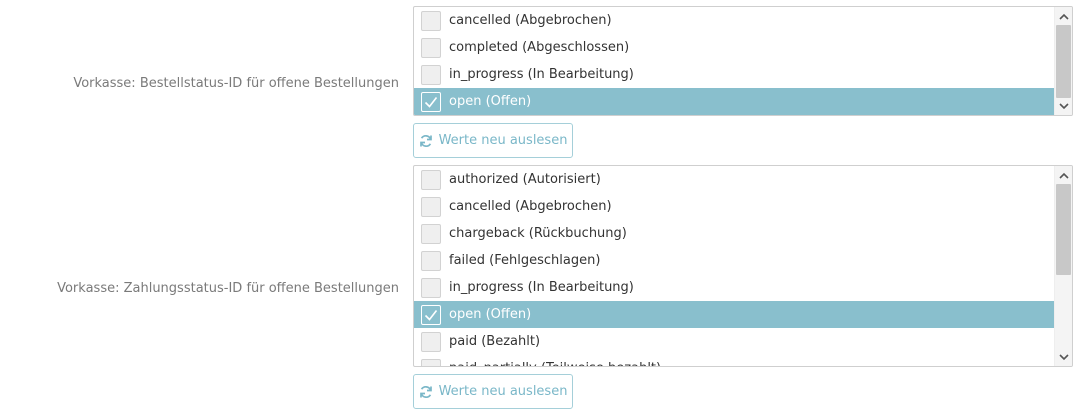 The height and width of the screenshot is (414, 1078). What do you see at coordinates (525, 260) in the screenshot?
I see `option-label: failed (Fehlgeschlagen)` at bounding box center [525, 260].